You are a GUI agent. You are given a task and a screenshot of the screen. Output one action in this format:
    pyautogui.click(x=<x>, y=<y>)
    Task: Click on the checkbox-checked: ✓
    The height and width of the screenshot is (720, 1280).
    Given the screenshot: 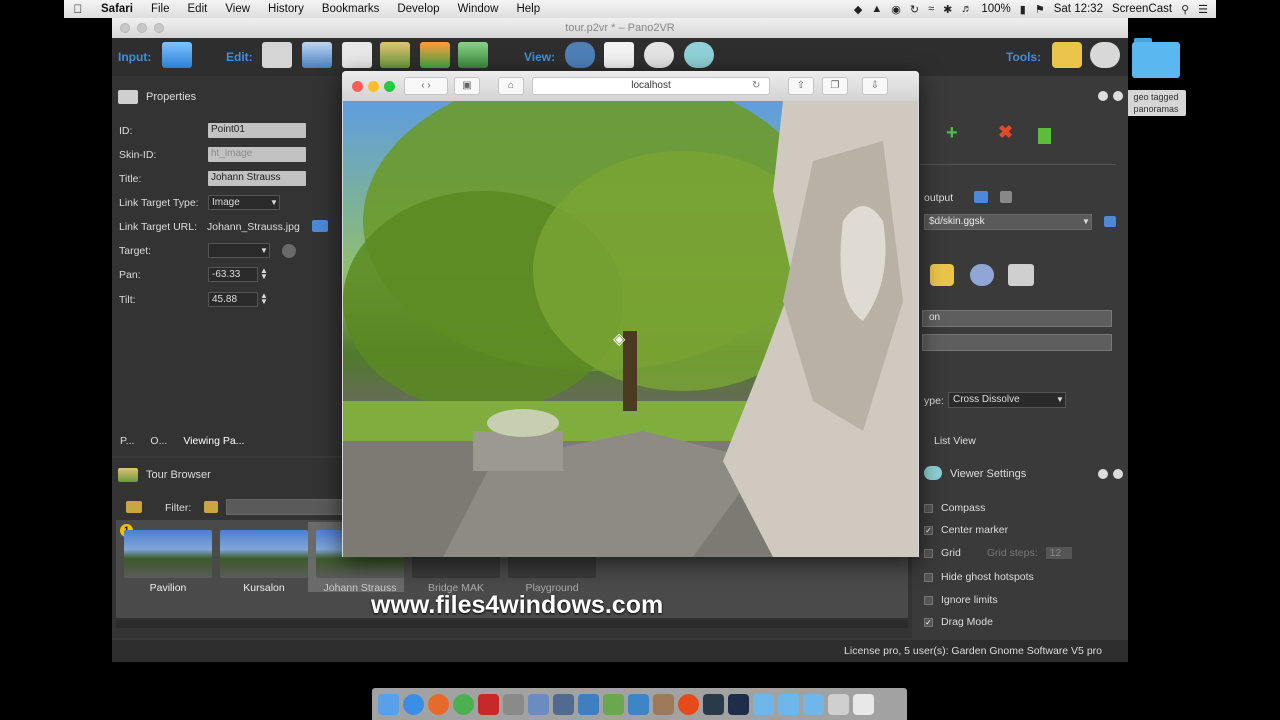 What is the action you would take?
    pyautogui.click(x=928, y=530)
    